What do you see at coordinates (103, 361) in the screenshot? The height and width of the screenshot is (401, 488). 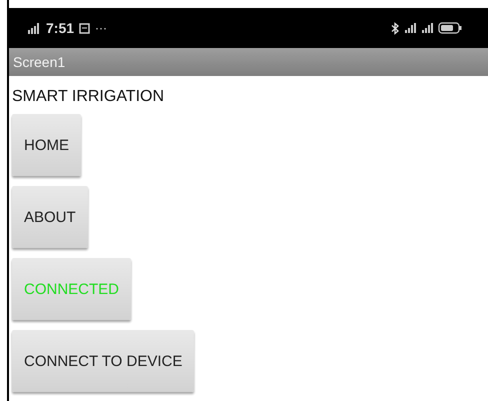 I see `menu-button: CONNECT TO DEVICE` at bounding box center [103, 361].